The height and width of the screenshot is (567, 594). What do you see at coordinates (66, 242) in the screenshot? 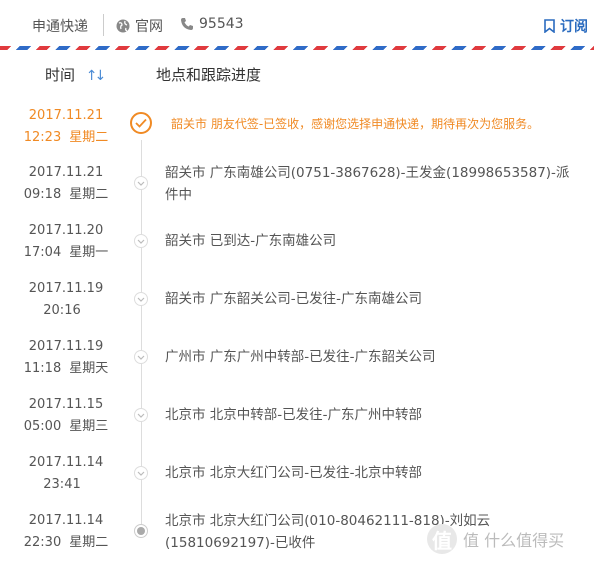
I see `record-time: 2017.11.20 17:04 星期一` at bounding box center [66, 242].